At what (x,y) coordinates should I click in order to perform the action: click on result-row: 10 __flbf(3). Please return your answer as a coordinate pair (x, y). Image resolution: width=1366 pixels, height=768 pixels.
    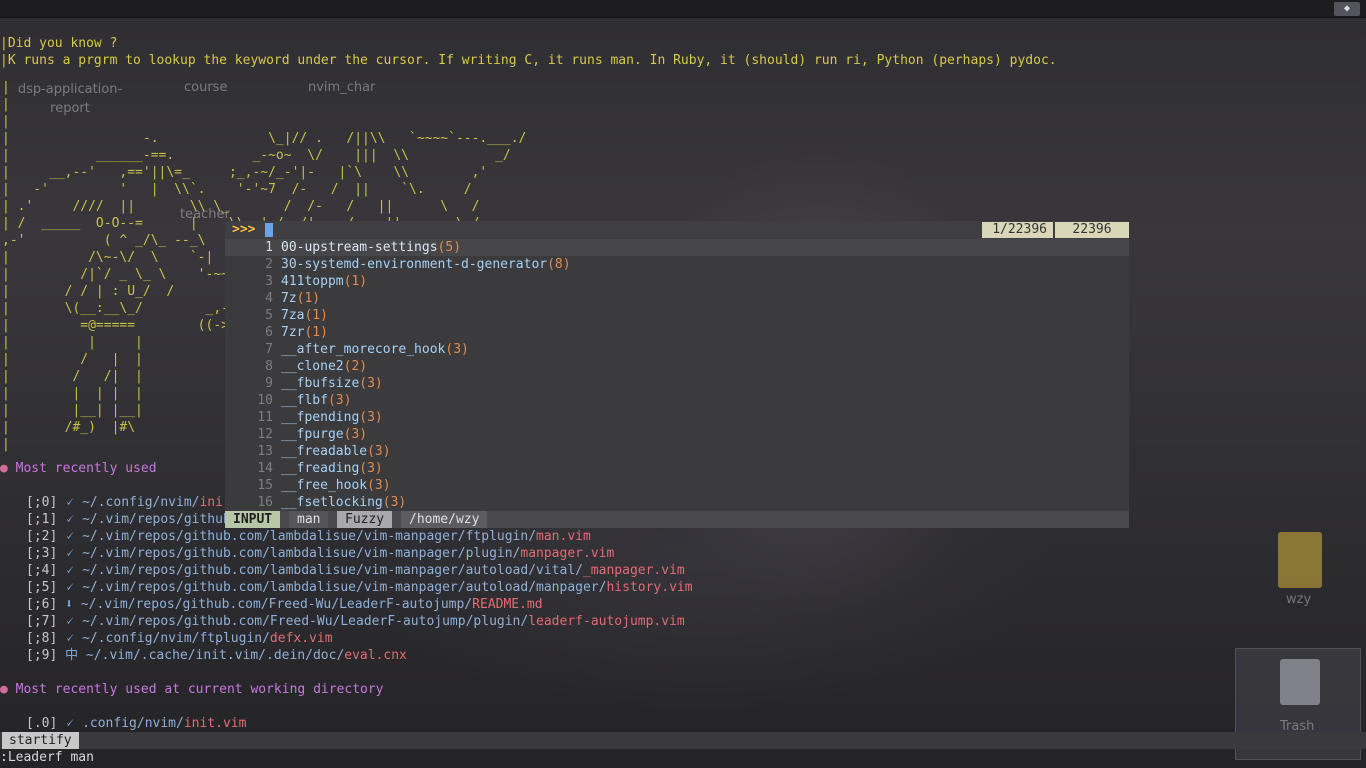
    Looking at the image, I should click on (677, 400).